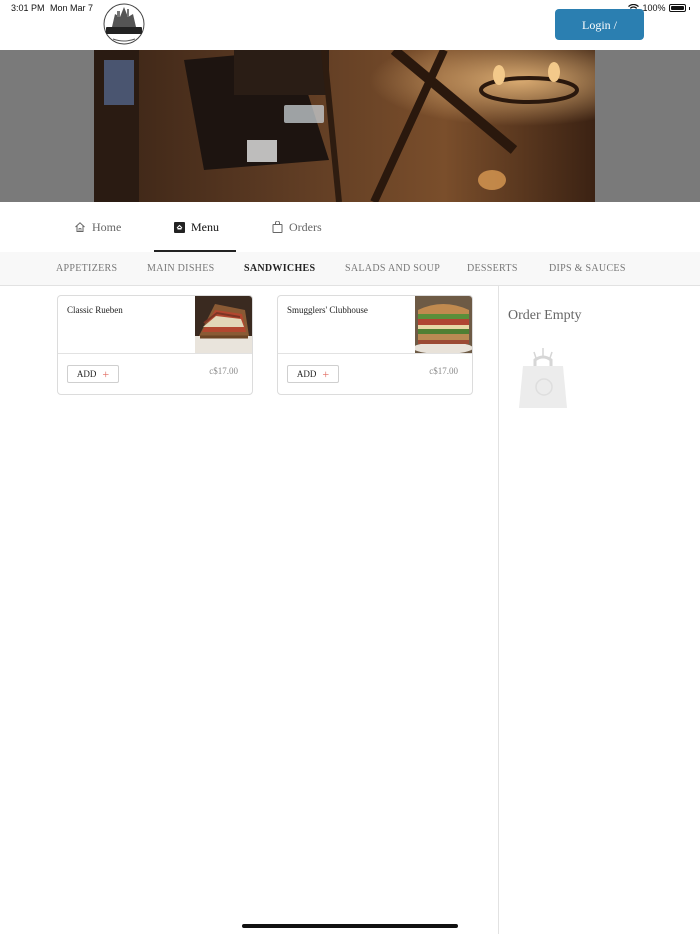 This screenshot has height=934, width=700. What do you see at coordinates (375, 345) in the screenshot?
I see `product-card: Smugglers' Clubhouse ADD + c$17.00` at bounding box center [375, 345].